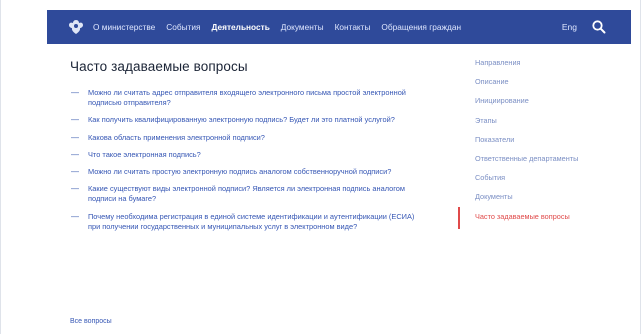 This screenshot has width=641, height=334. Describe the element at coordinates (548, 182) in the screenshot. I see `side-nav-events: События` at that location.